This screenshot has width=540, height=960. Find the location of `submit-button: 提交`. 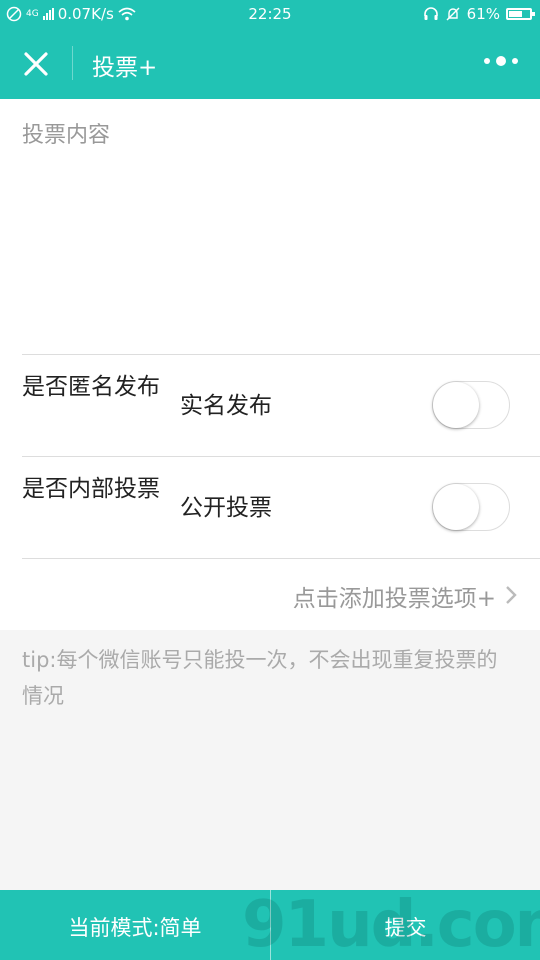

submit-button: 提交 is located at coordinates (405, 925).